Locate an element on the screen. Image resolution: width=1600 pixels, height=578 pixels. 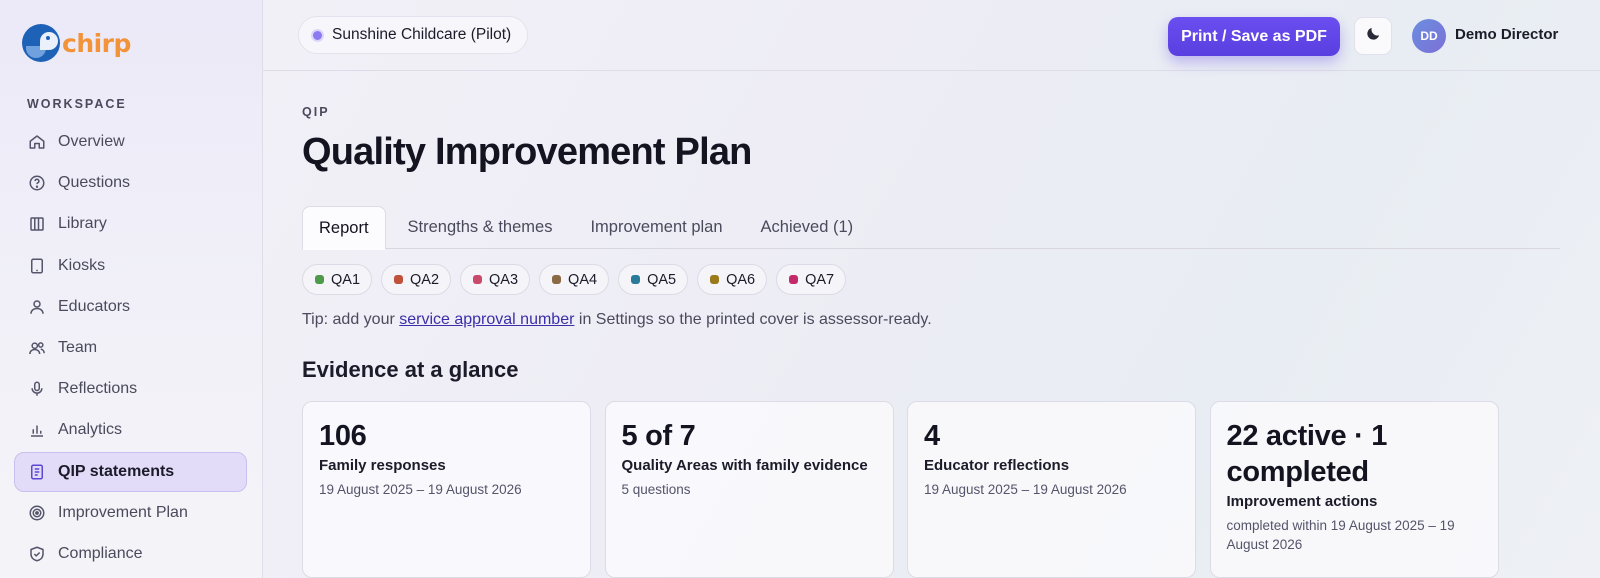
card-subtext: 5 questions is located at coordinates (656, 489).